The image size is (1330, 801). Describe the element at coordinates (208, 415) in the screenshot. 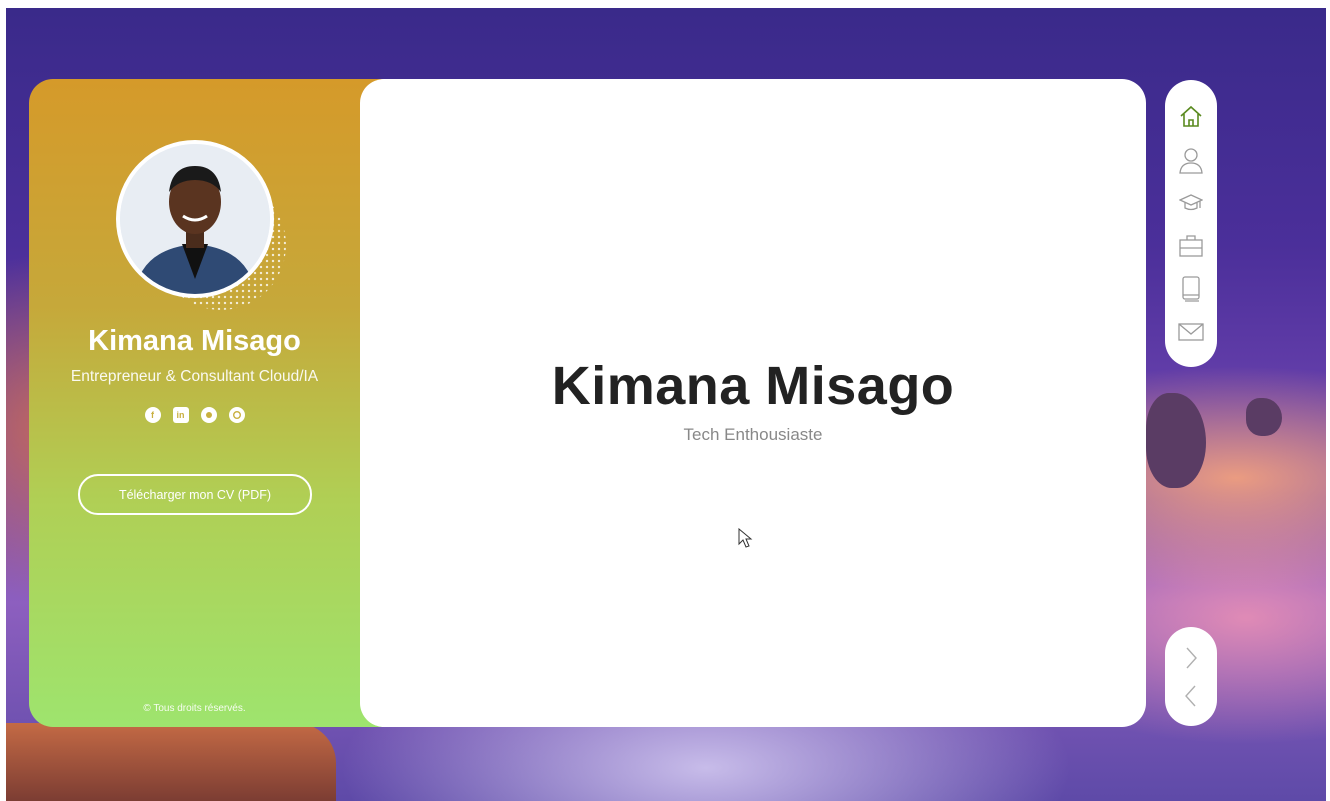

I see `github-icon` at that location.